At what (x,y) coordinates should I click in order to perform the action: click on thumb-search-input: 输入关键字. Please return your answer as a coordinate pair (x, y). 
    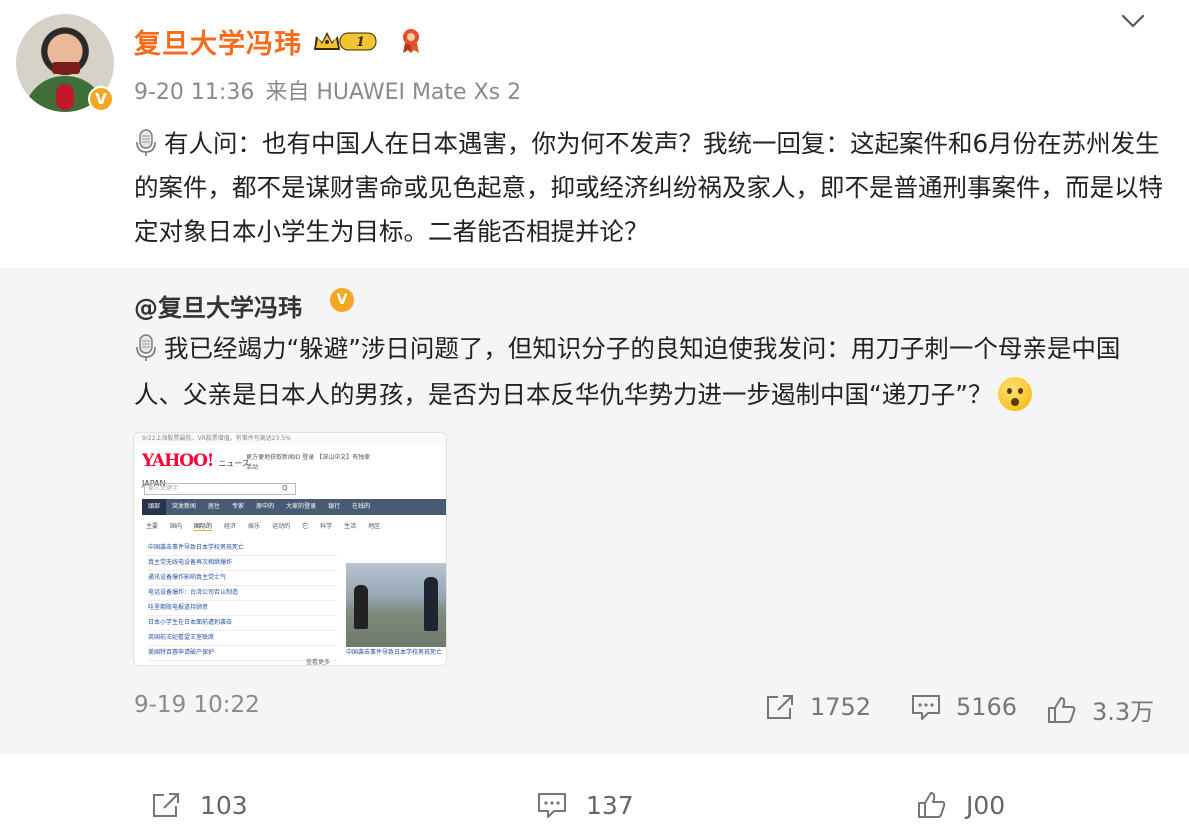
    Looking at the image, I should click on (220, 489).